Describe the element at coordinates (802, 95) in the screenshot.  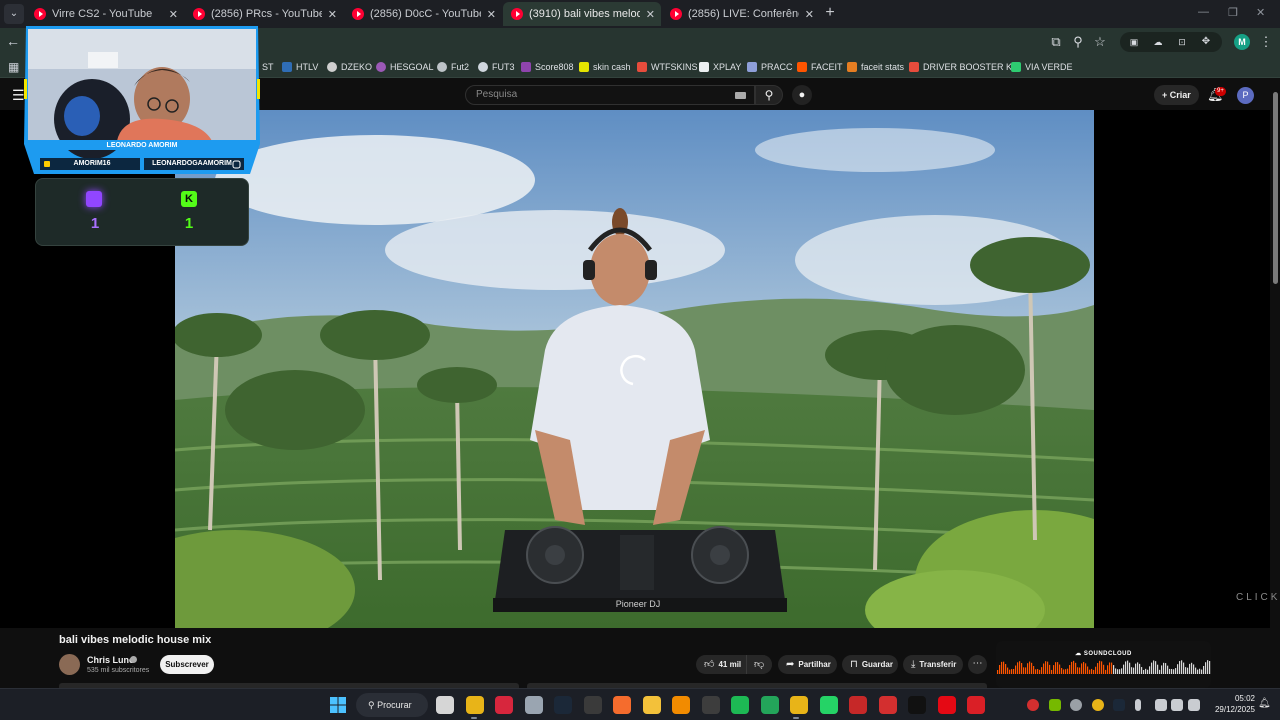
I see `voice-search-button: ●` at that location.